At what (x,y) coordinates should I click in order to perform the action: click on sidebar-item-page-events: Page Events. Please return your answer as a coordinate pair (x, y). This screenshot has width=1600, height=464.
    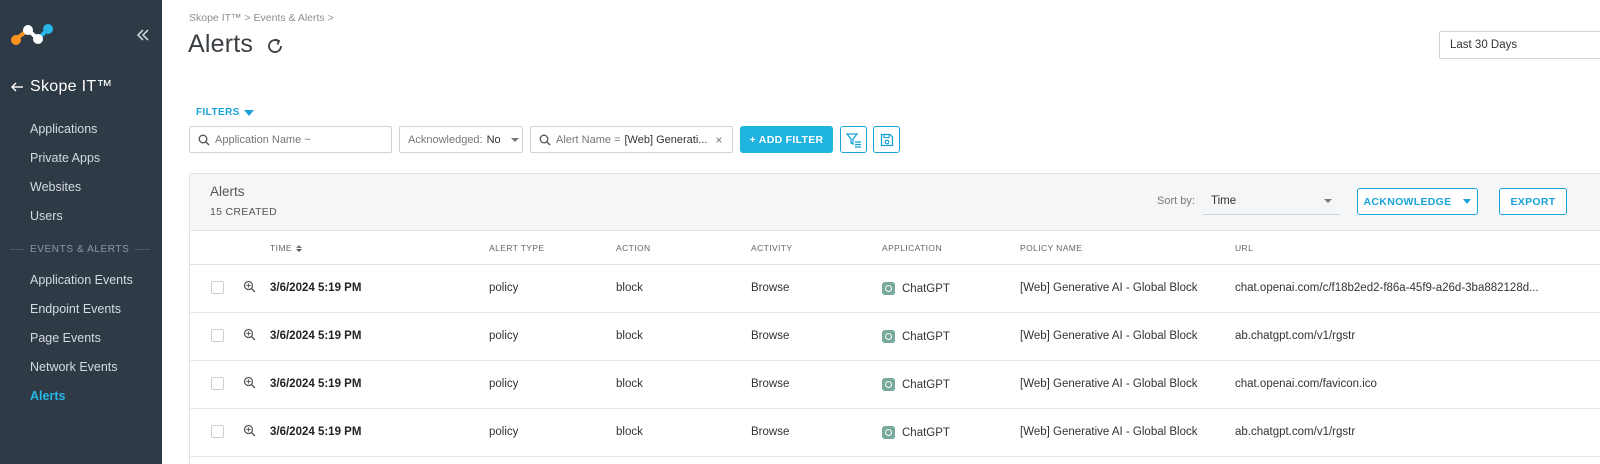
    Looking at the image, I should click on (65, 338).